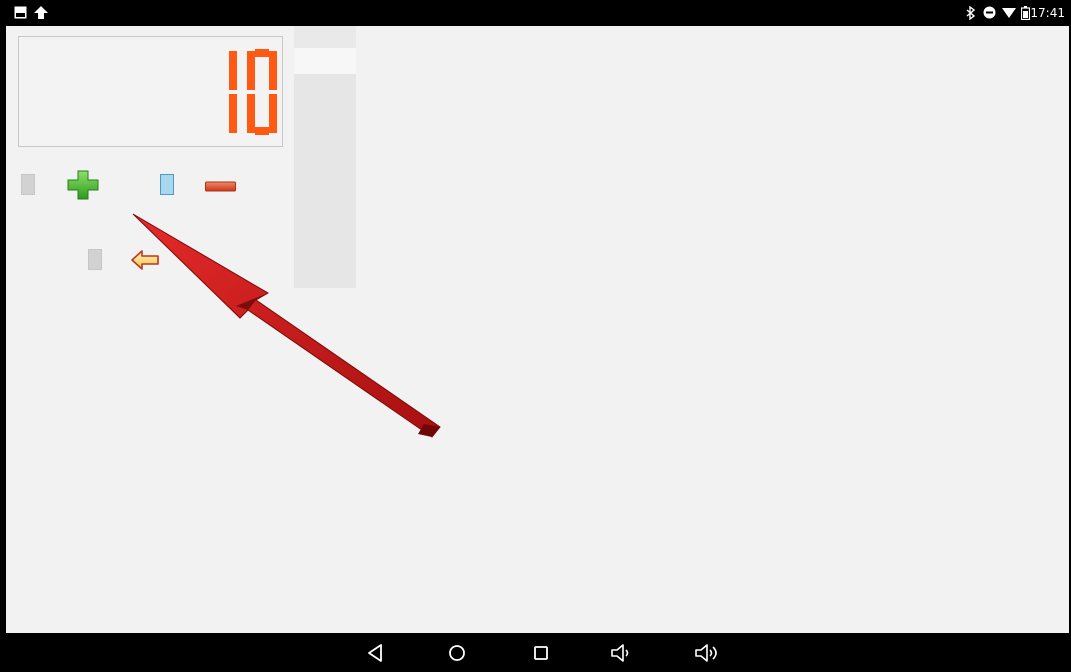 The width and height of the screenshot is (1071, 672). What do you see at coordinates (535, 13) in the screenshot?
I see `status-bar: 17:41` at bounding box center [535, 13].